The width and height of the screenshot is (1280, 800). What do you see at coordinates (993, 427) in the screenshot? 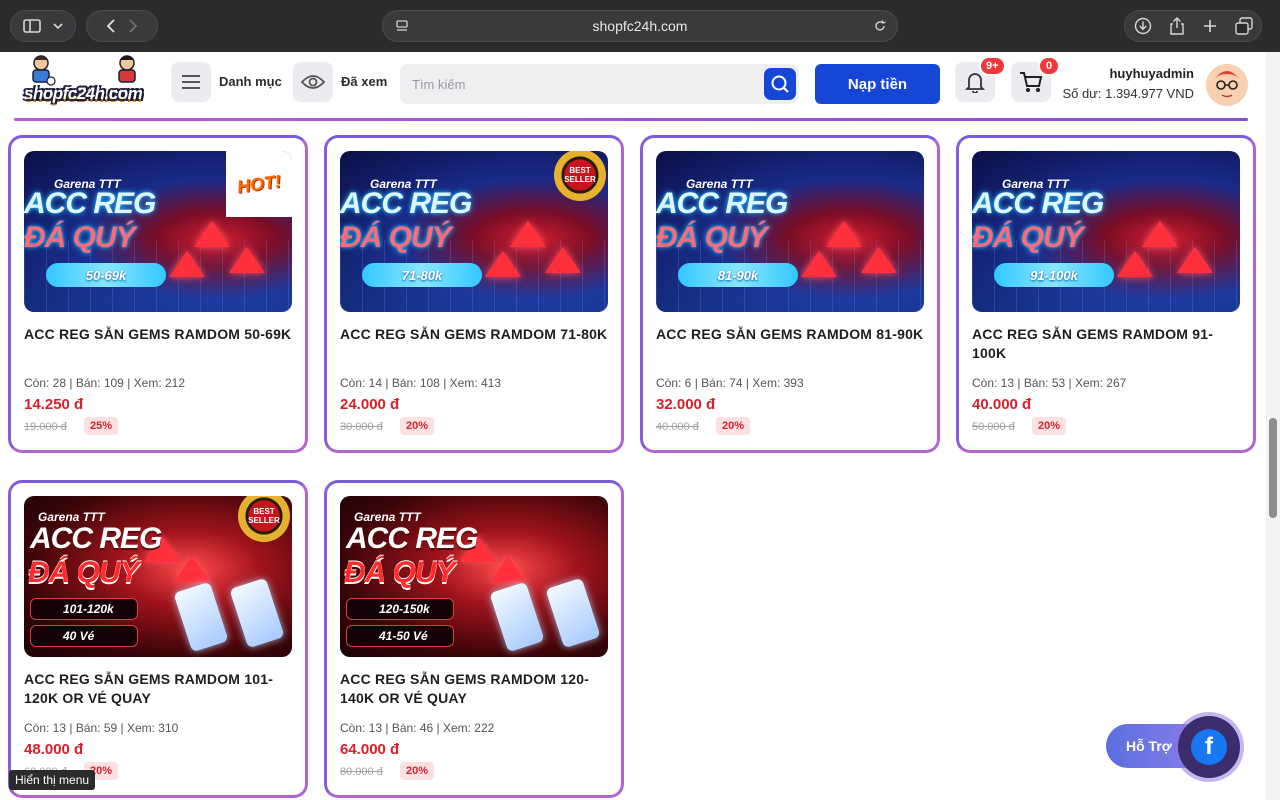
I see `product-old-price: 50.000 đ` at bounding box center [993, 427].